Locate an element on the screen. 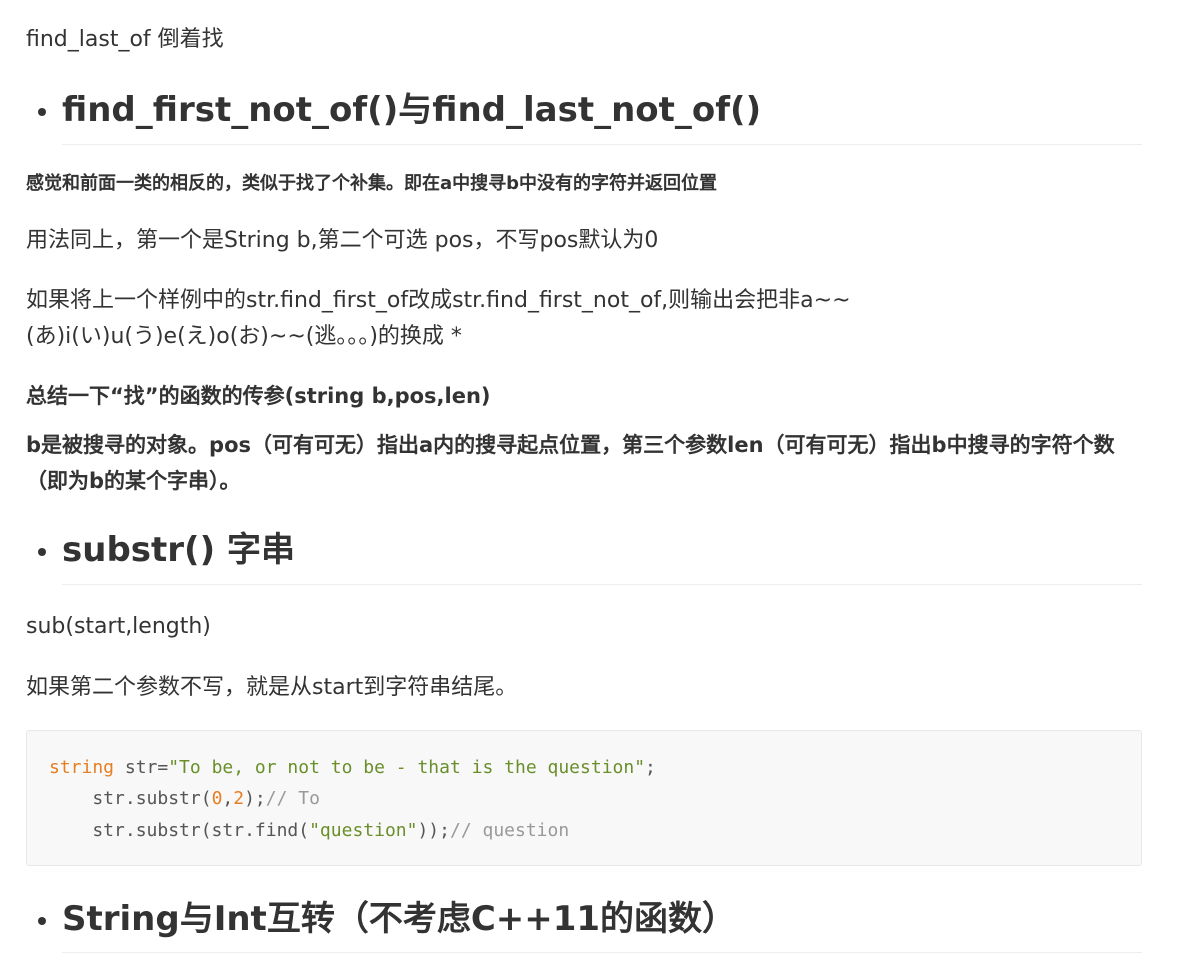 Image resolution: width=1177 pixels, height=966 pixels. code-call: str.substr(str.find( is located at coordinates (179, 830).